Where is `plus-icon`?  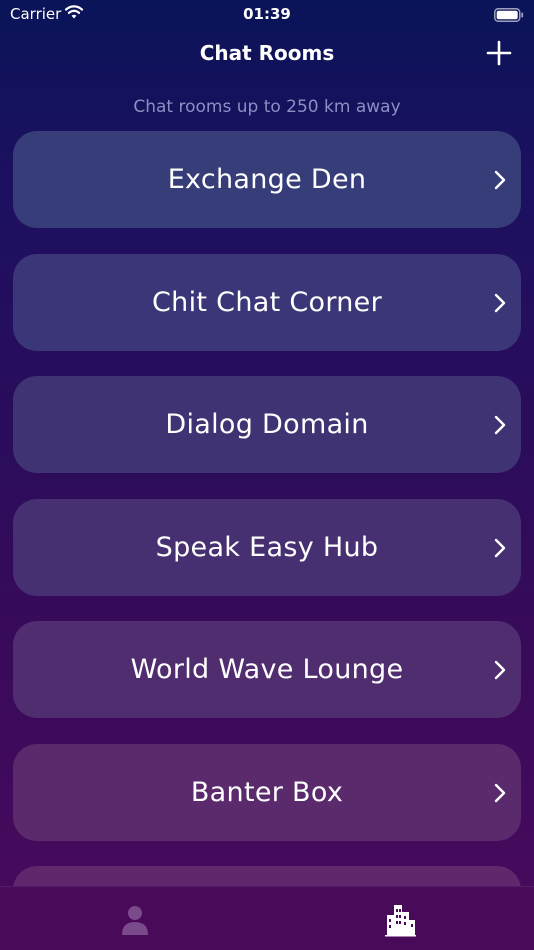 plus-icon is located at coordinates (499, 53).